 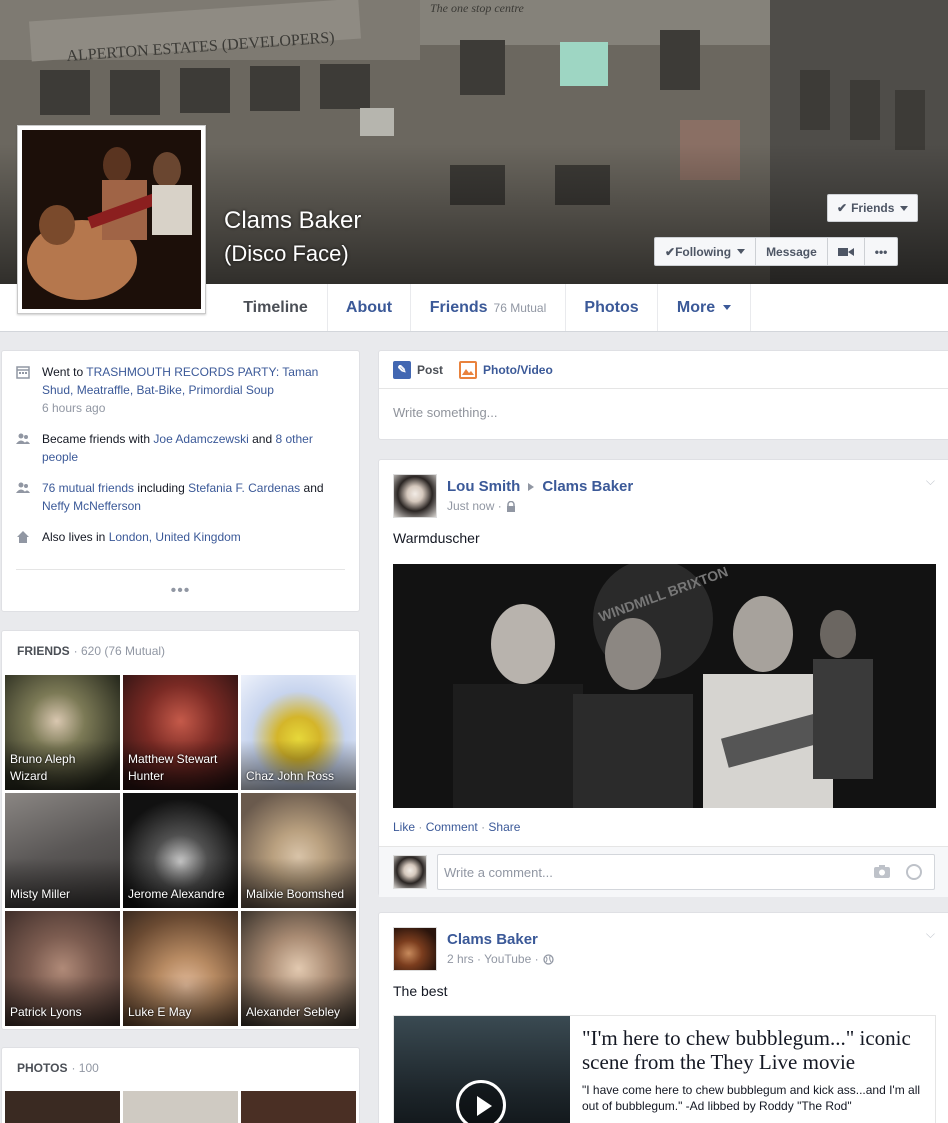 I want to click on post-text: Warmduscher, so click(x=436, y=538).